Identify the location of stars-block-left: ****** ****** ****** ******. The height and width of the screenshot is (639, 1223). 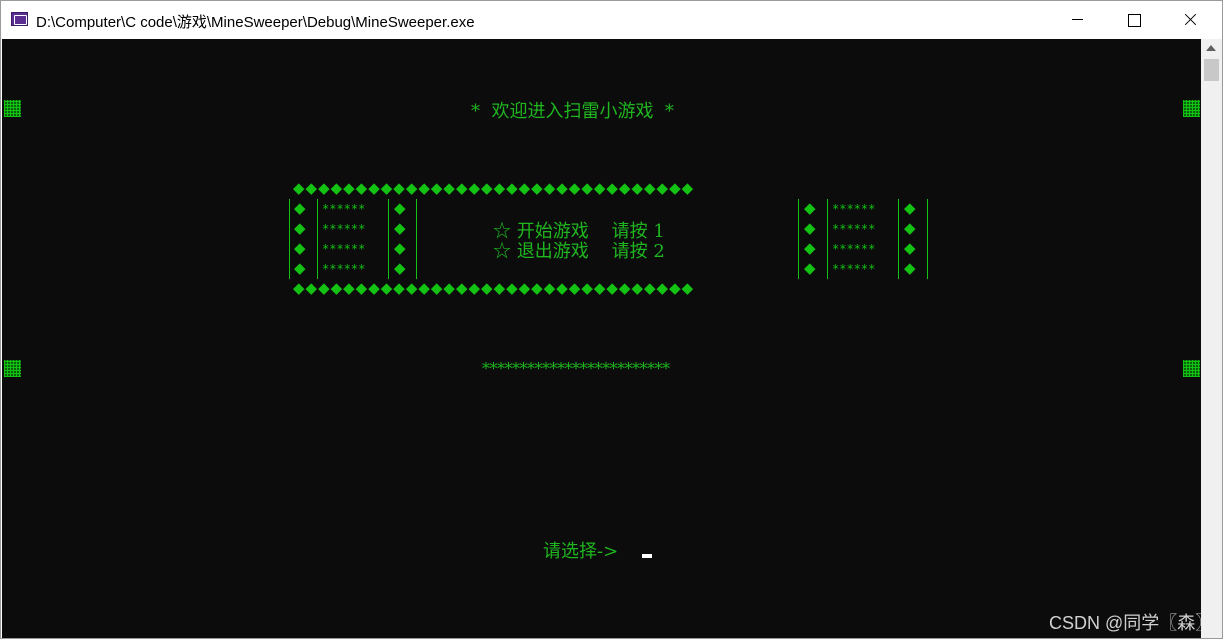
(344, 239).